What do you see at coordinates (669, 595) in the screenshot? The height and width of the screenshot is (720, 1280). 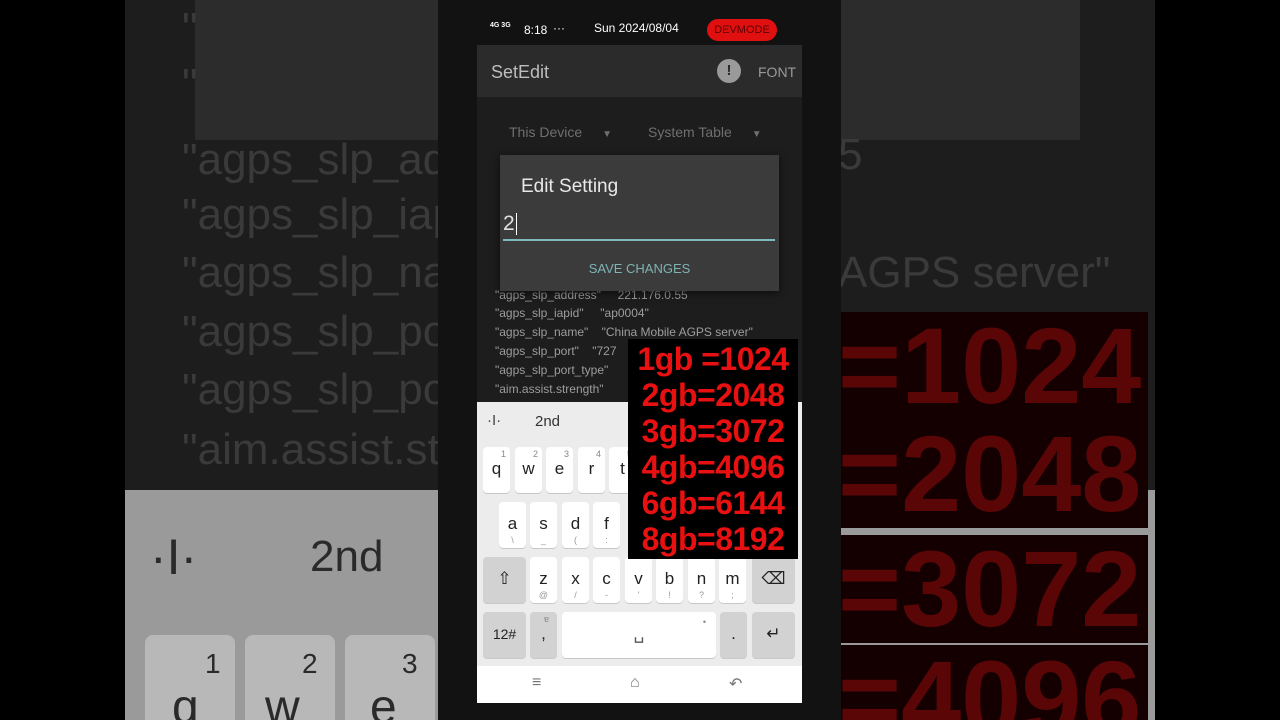 I see `key-sublabel: !` at bounding box center [669, 595].